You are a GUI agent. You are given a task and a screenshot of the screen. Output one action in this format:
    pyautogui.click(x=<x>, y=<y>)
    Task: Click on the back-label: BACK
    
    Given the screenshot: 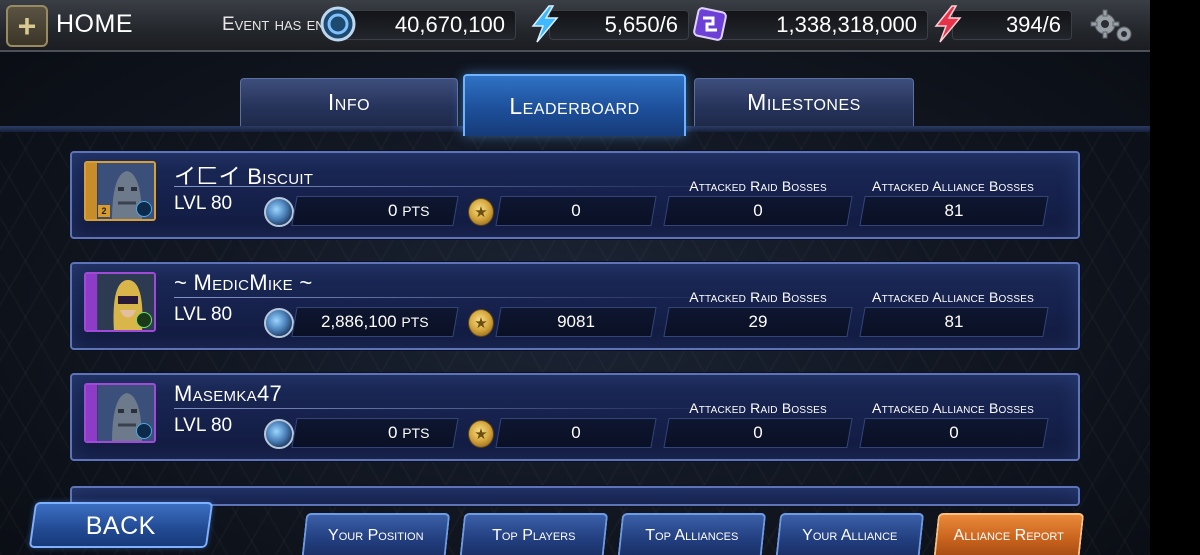 What is the action you would take?
    pyautogui.click(x=120, y=526)
    